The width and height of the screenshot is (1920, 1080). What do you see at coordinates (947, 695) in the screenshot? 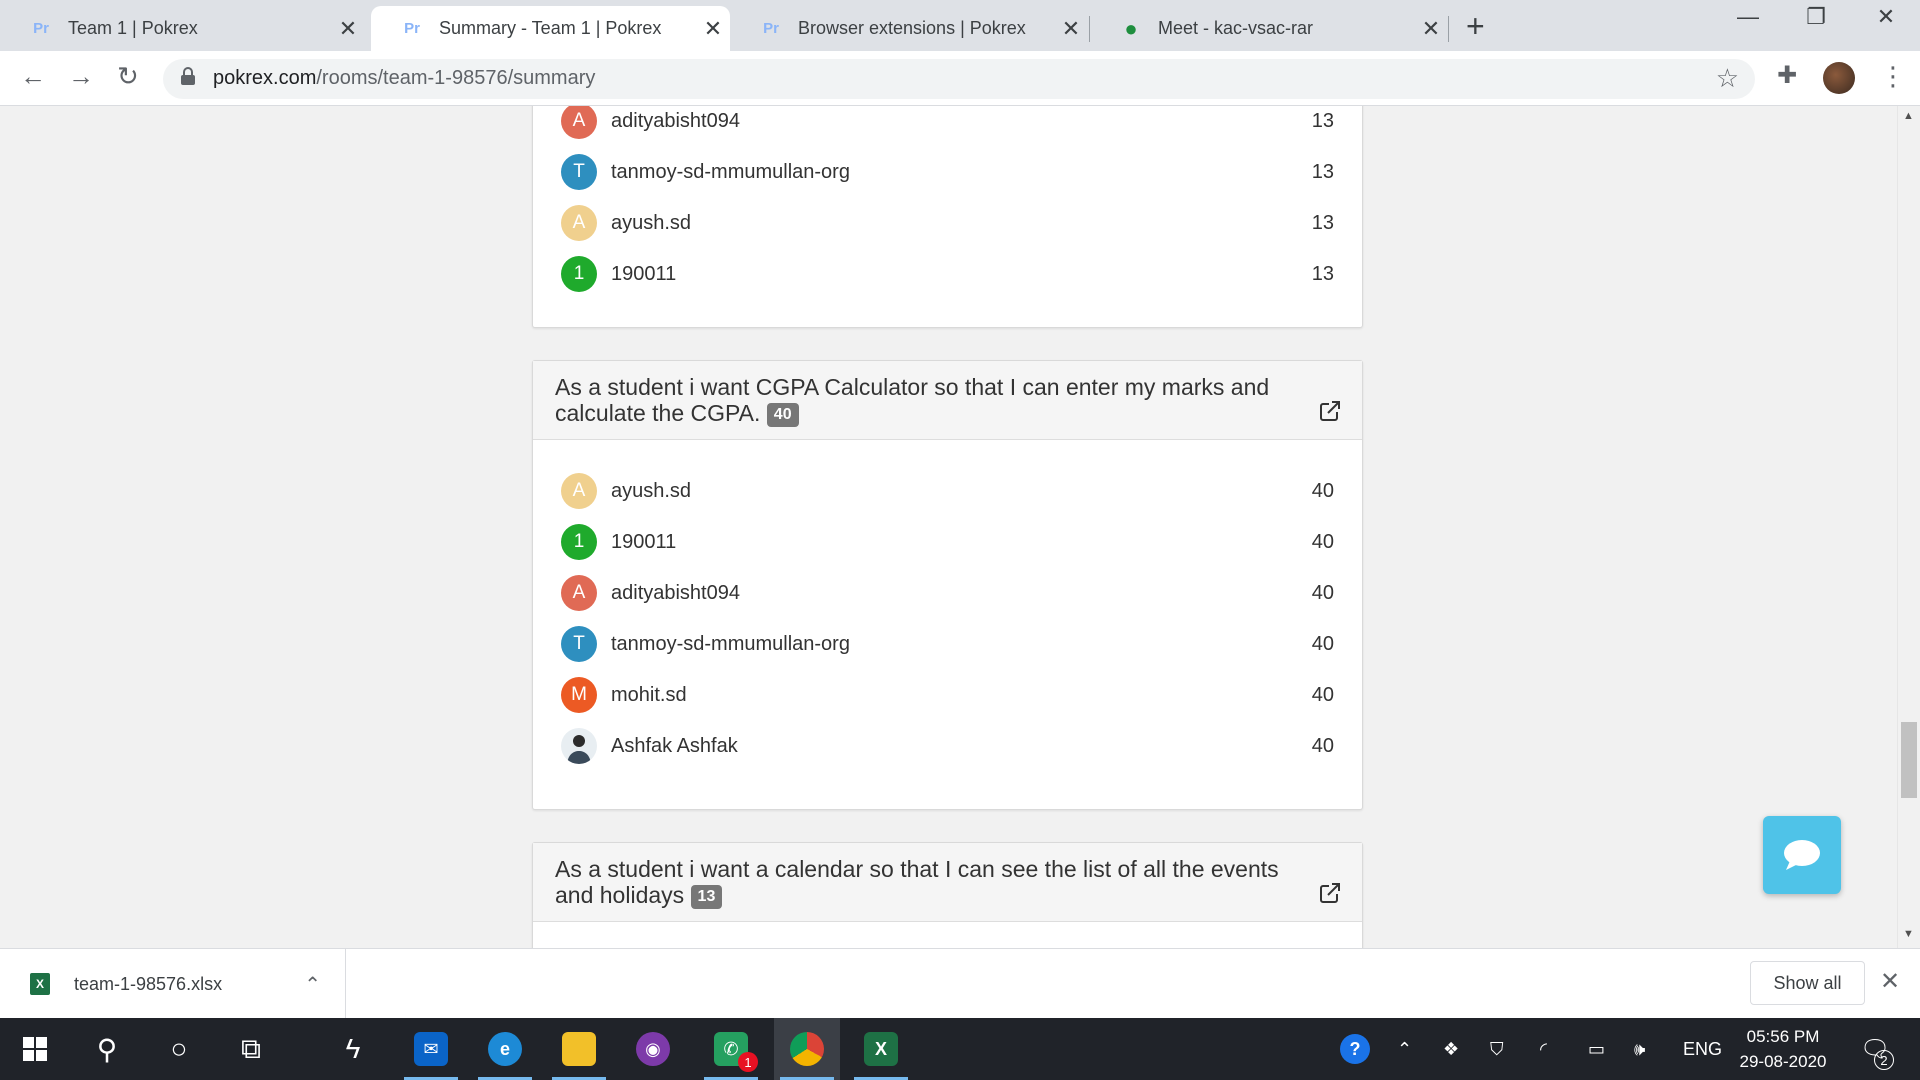
I see `vote-row: M mohit.sd 40` at bounding box center [947, 695].